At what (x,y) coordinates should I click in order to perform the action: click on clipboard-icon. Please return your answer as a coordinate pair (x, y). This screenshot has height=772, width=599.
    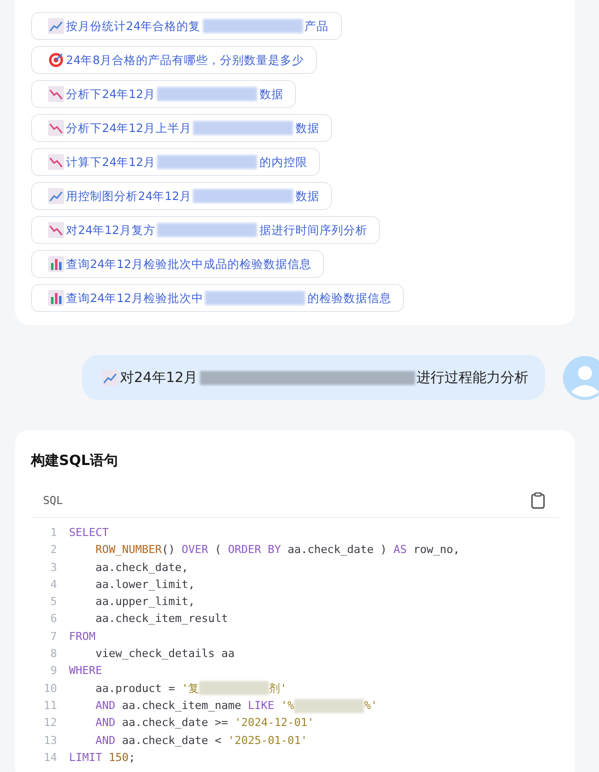
    Looking at the image, I should click on (538, 500).